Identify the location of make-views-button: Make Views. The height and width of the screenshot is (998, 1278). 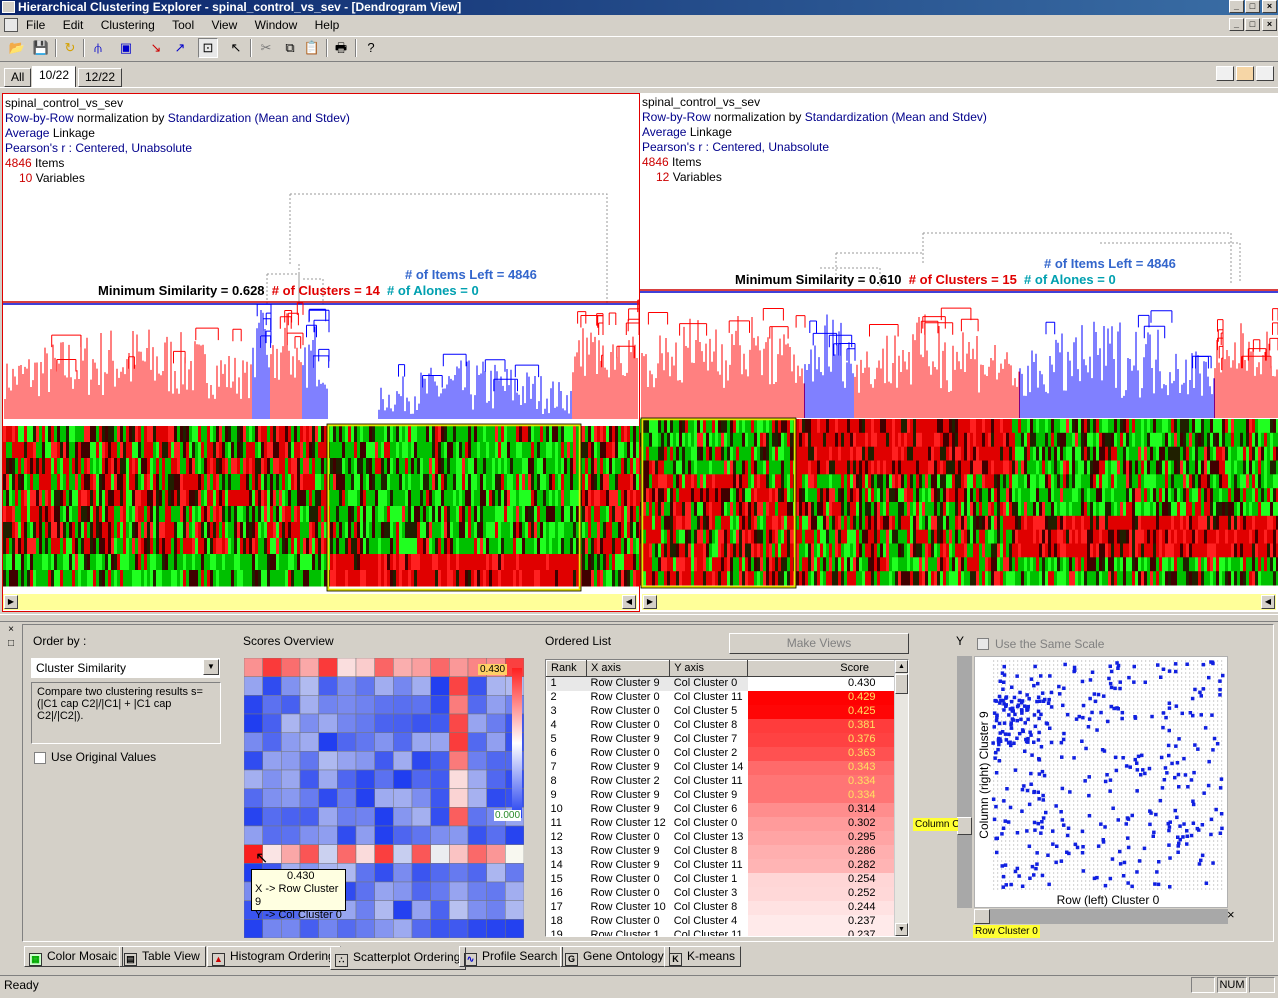
(819, 643).